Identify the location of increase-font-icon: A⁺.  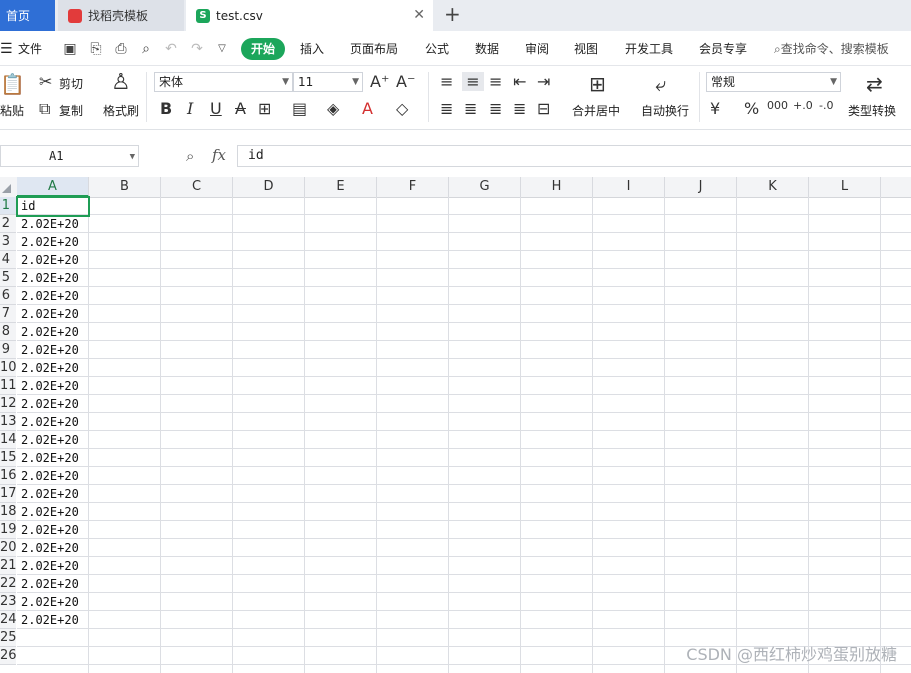
(379, 81).